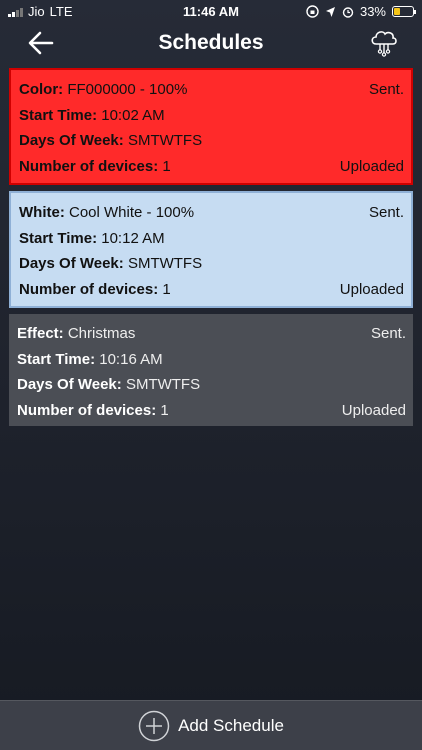  I want to click on start-time-value: 10:02 AM, so click(133, 115).